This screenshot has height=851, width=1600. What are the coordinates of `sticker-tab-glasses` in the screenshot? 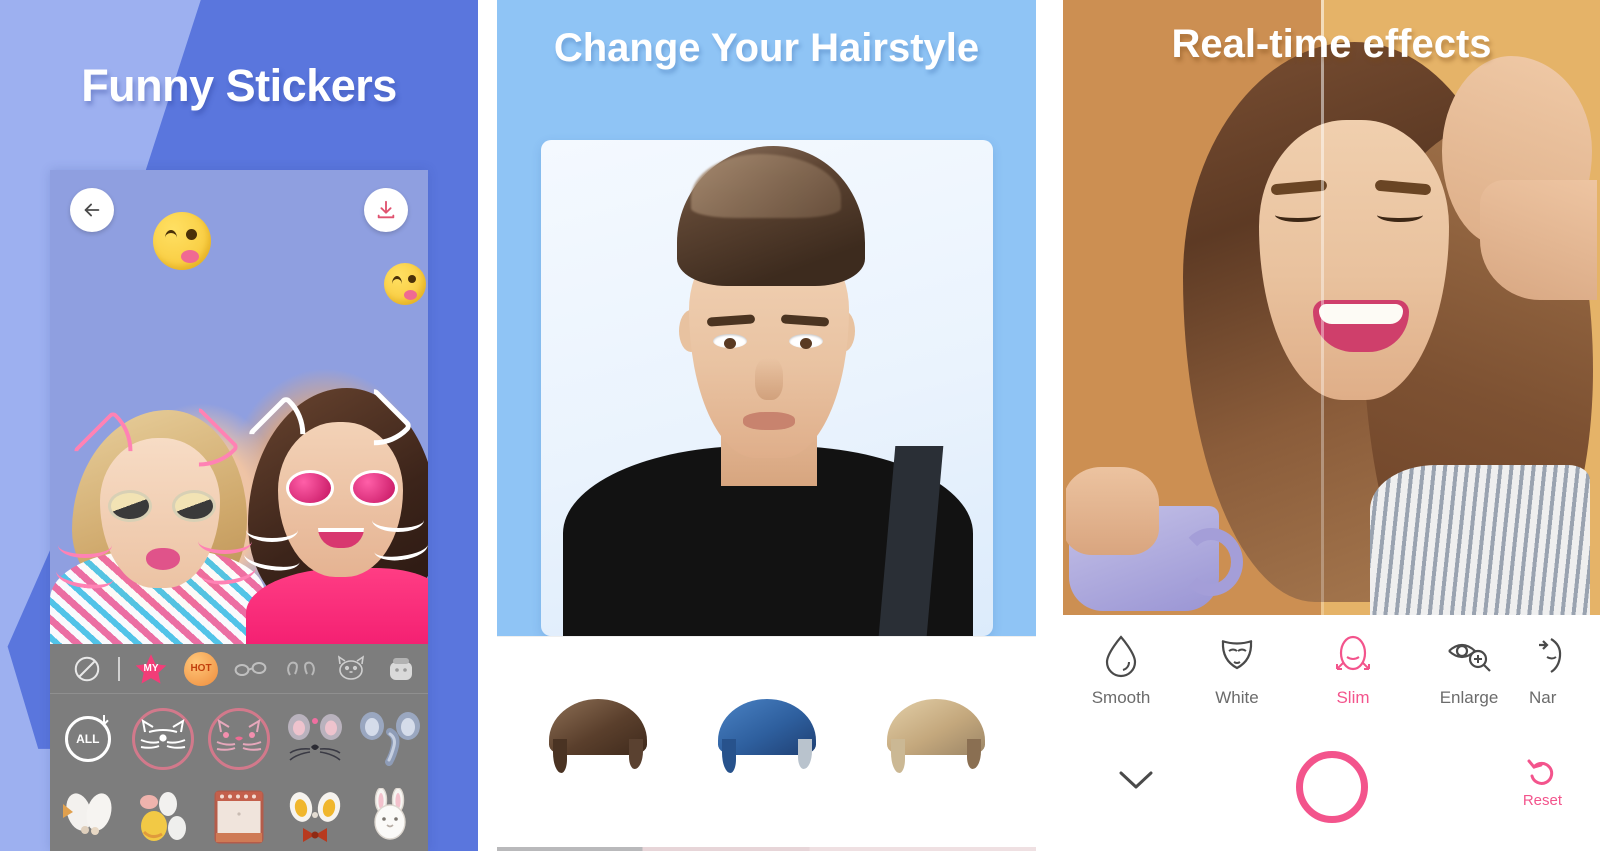 It's located at (251, 669).